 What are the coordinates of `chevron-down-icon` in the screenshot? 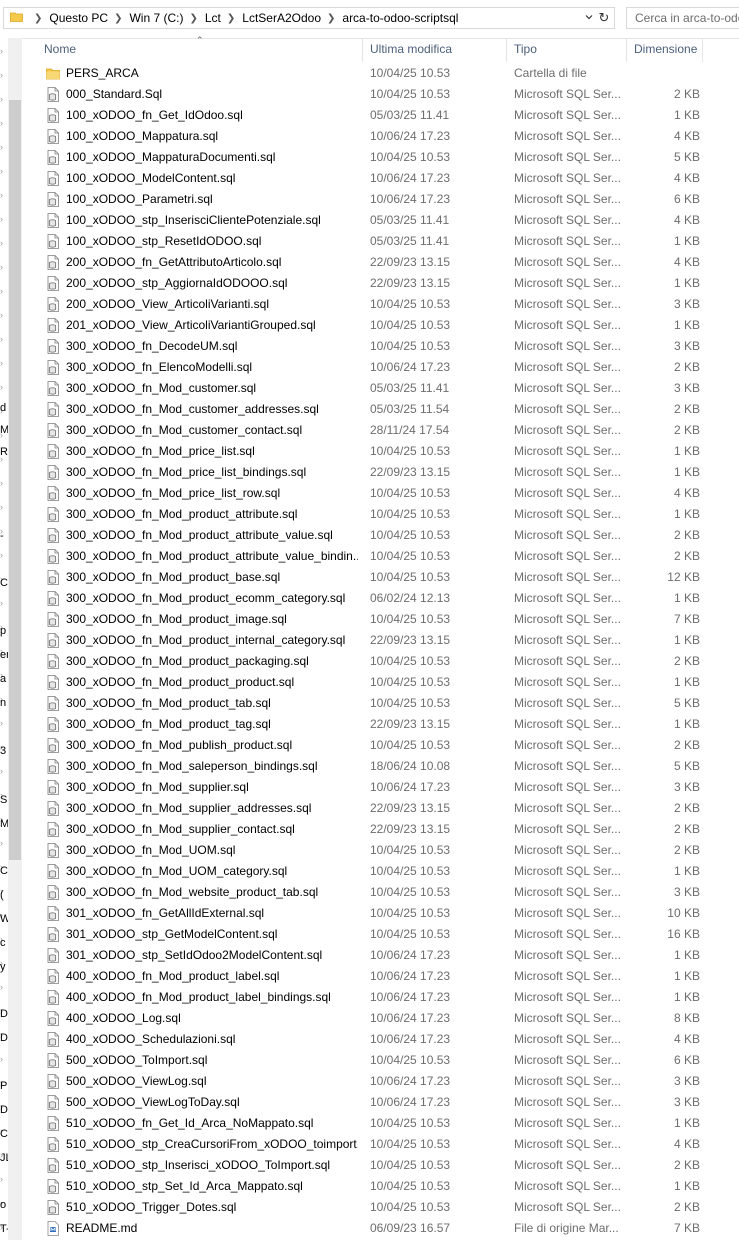 It's located at (589, 17).